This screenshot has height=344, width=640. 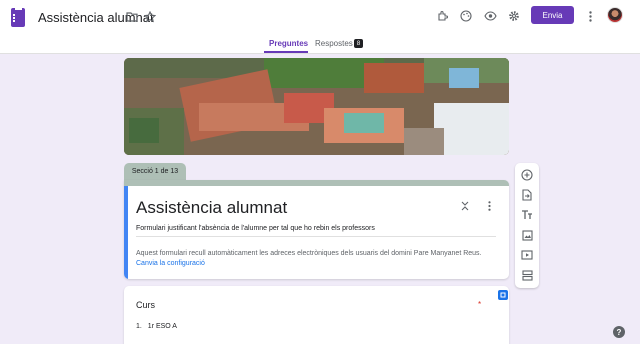 What do you see at coordinates (514, 16) in the screenshot?
I see `settings-icon` at bounding box center [514, 16].